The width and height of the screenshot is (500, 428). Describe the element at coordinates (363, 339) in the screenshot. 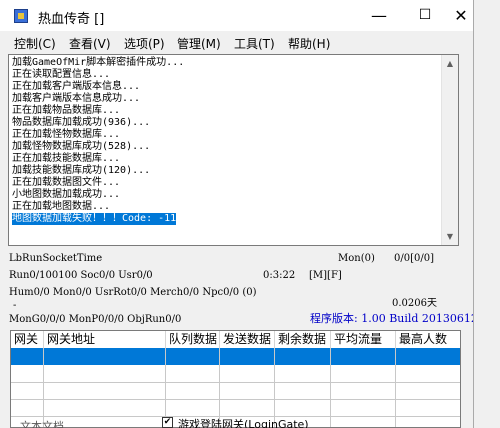

I see `column-header-avg-traffic: 平均流量` at that location.